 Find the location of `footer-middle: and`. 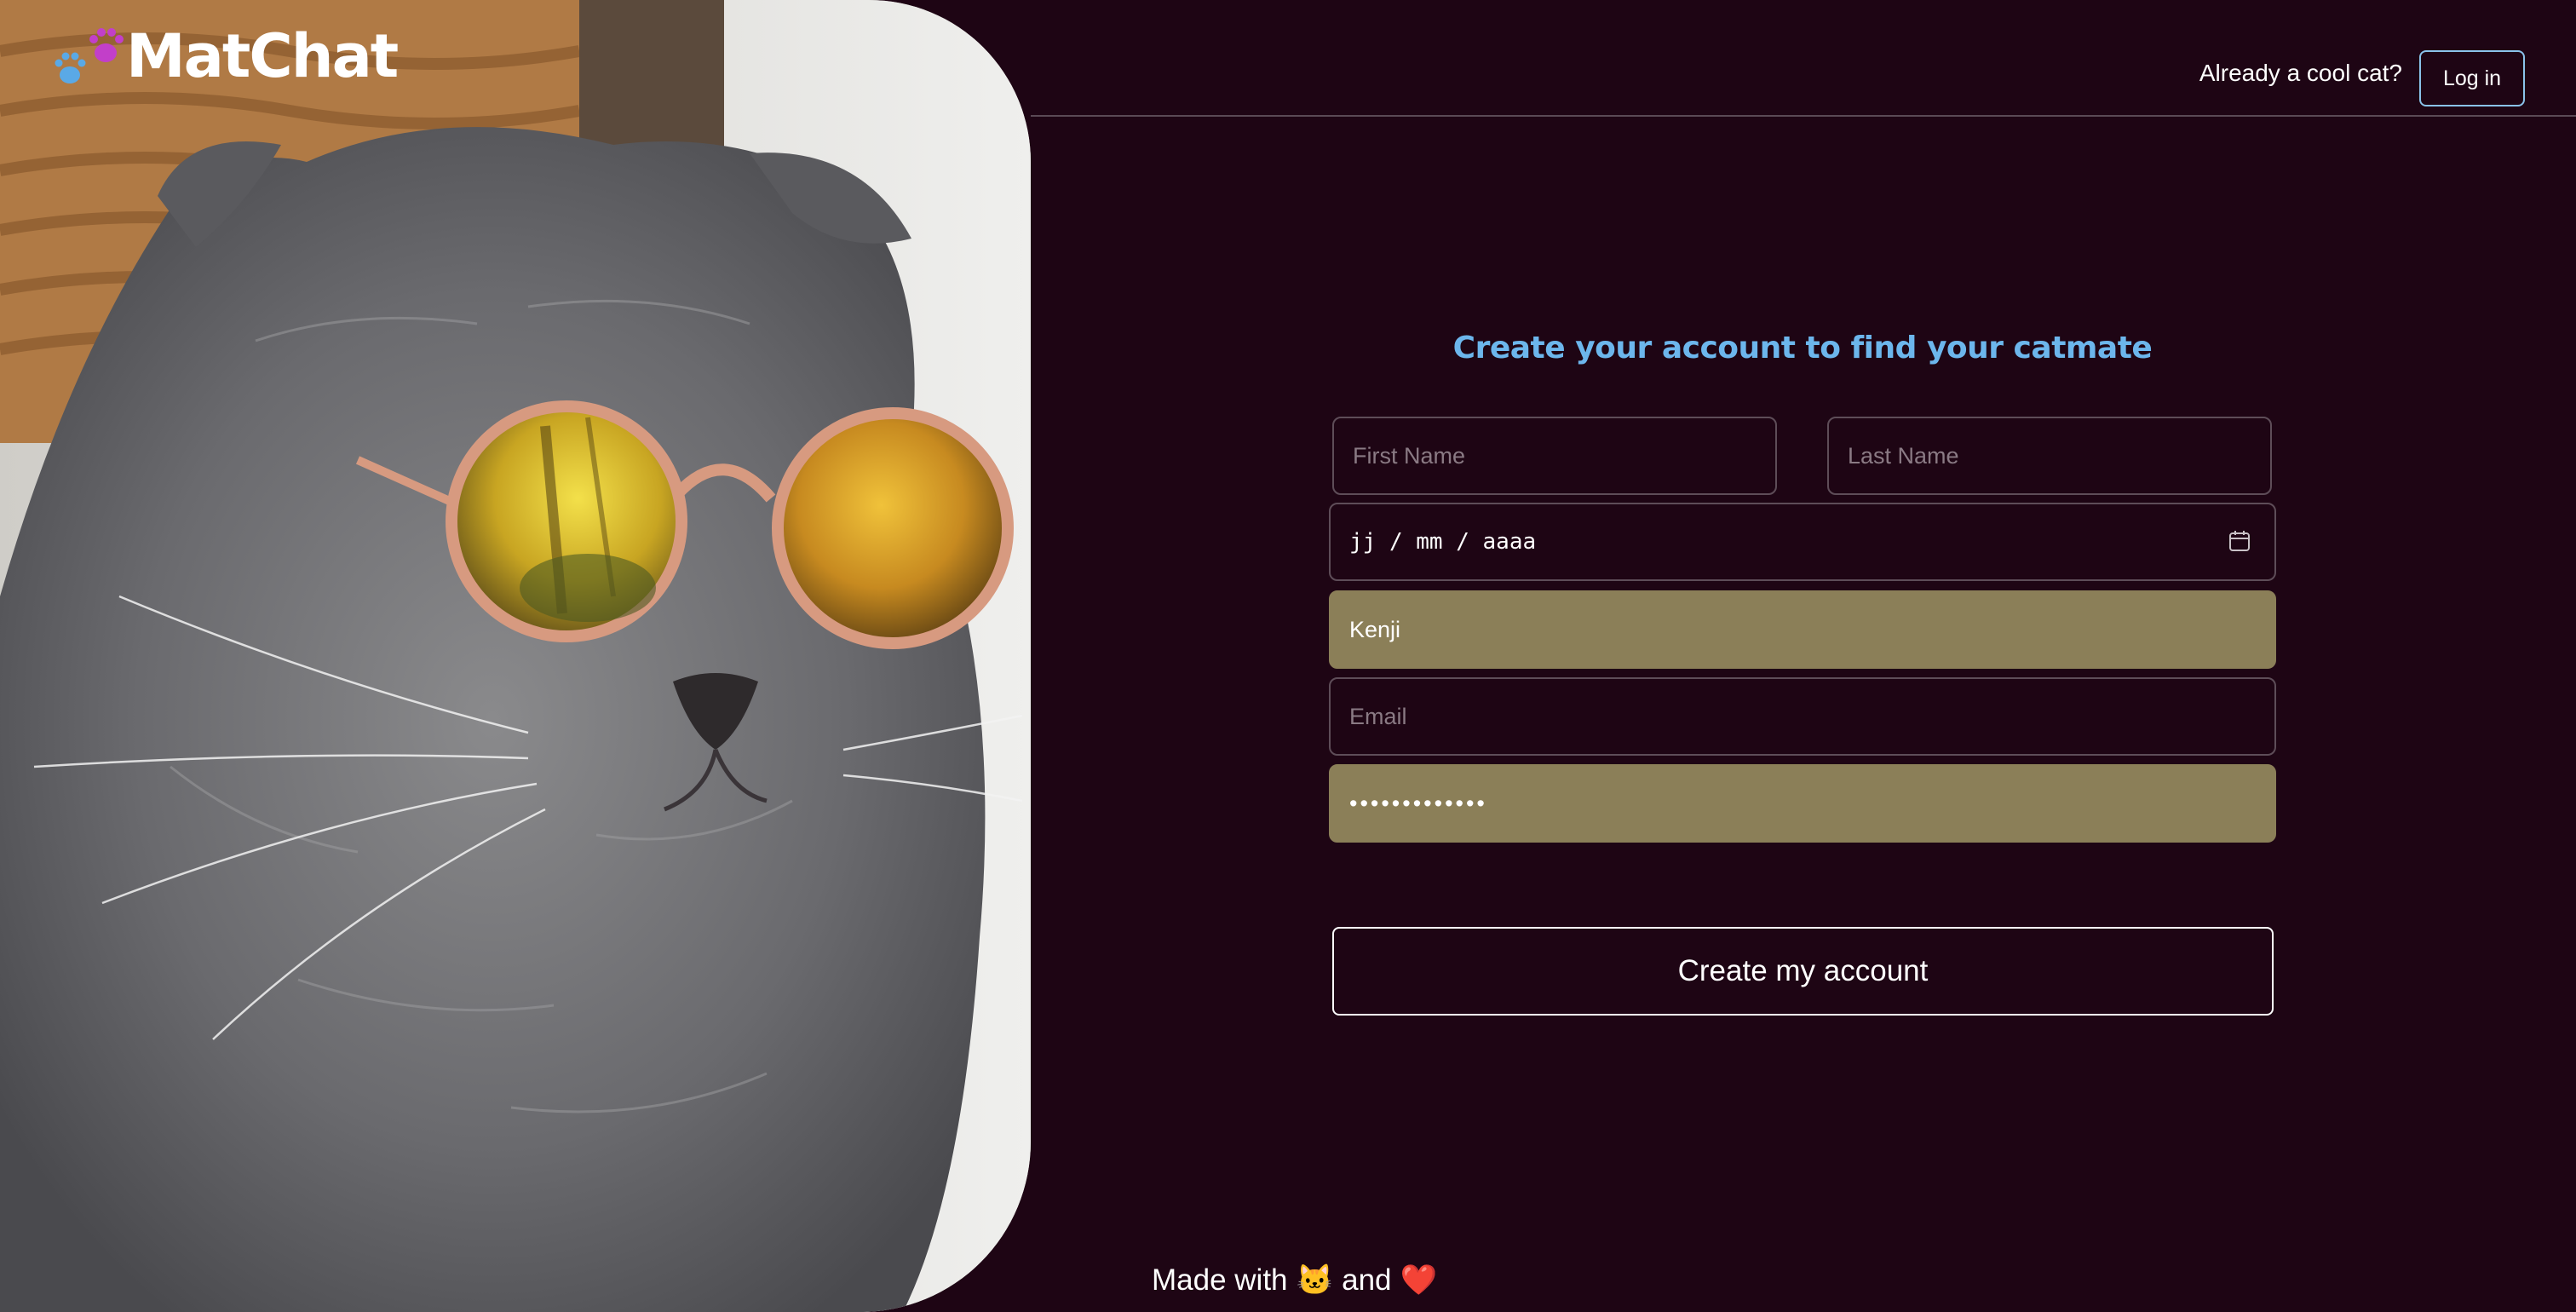

footer-middle: and is located at coordinates (1367, 1280).